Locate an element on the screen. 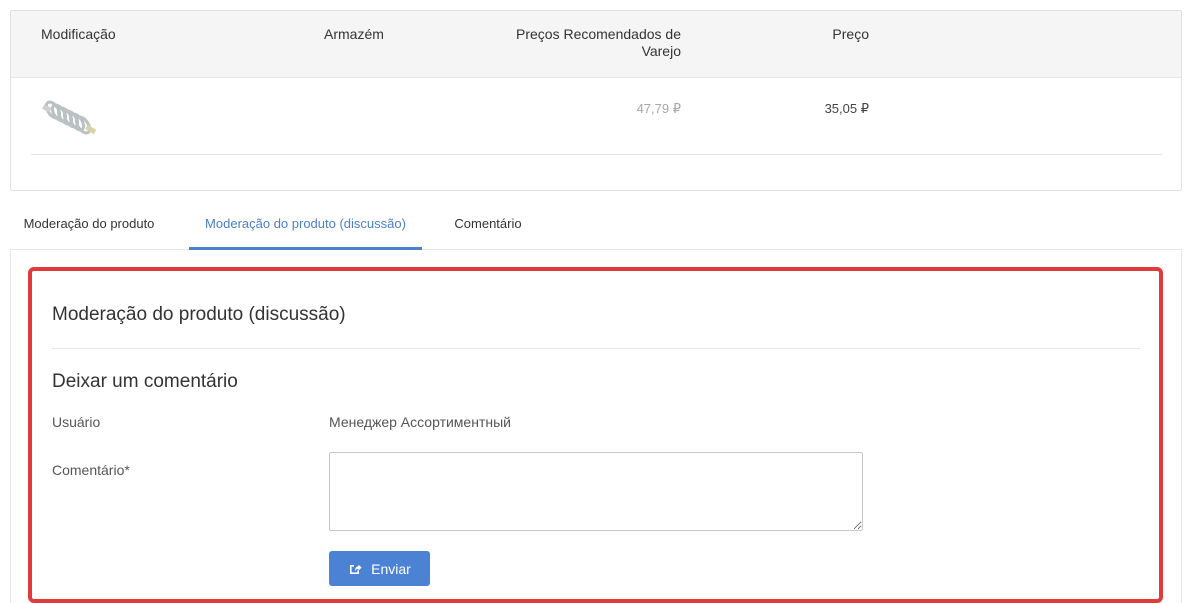 The image size is (1193, 603). price-value: 35,05 ₽ is located at coordinates (846, 108).